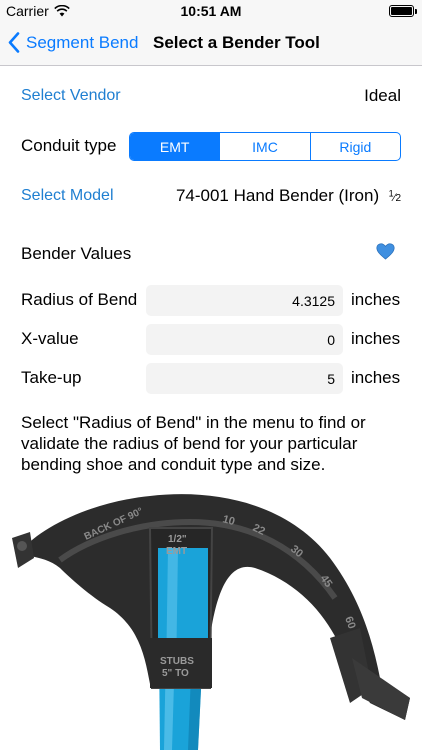  I want to click on chevron-left-icon, so click(14, 42).